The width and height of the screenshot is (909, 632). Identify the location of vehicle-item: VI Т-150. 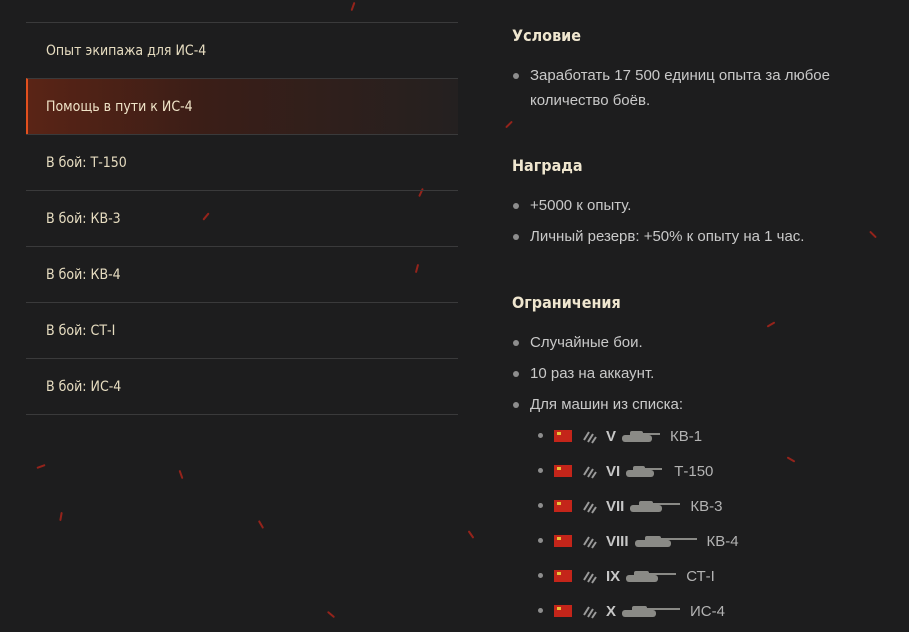
(625, 471).